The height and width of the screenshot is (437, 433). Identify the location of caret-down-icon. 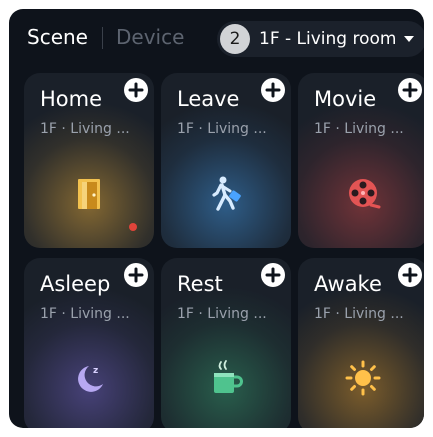
(409, 39).